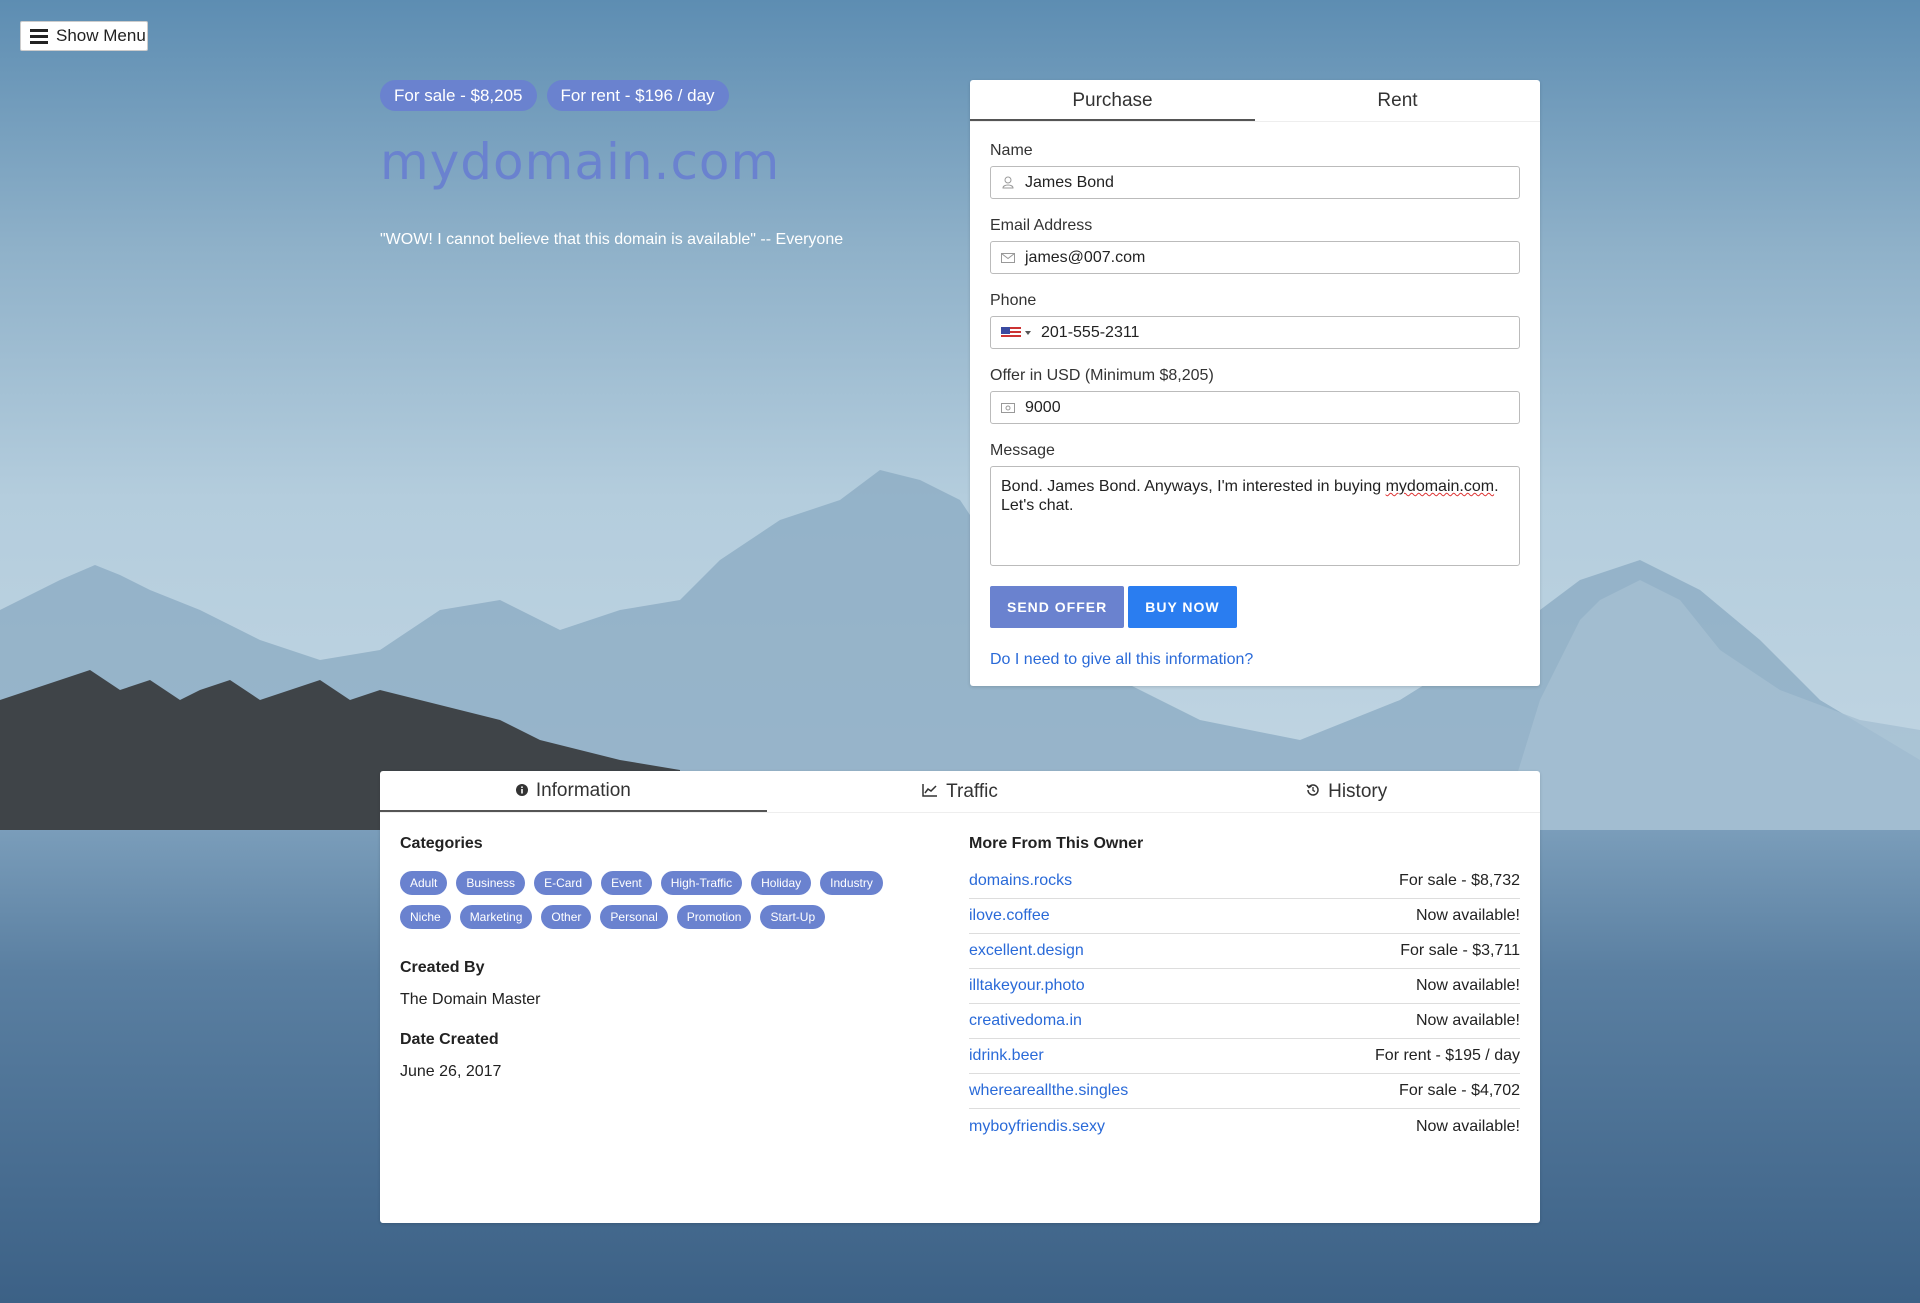 The image size is (1920, 1303). Describe the element at coordinates (521, 791) in the screenshot. I see `info-circle-icon` at that location.